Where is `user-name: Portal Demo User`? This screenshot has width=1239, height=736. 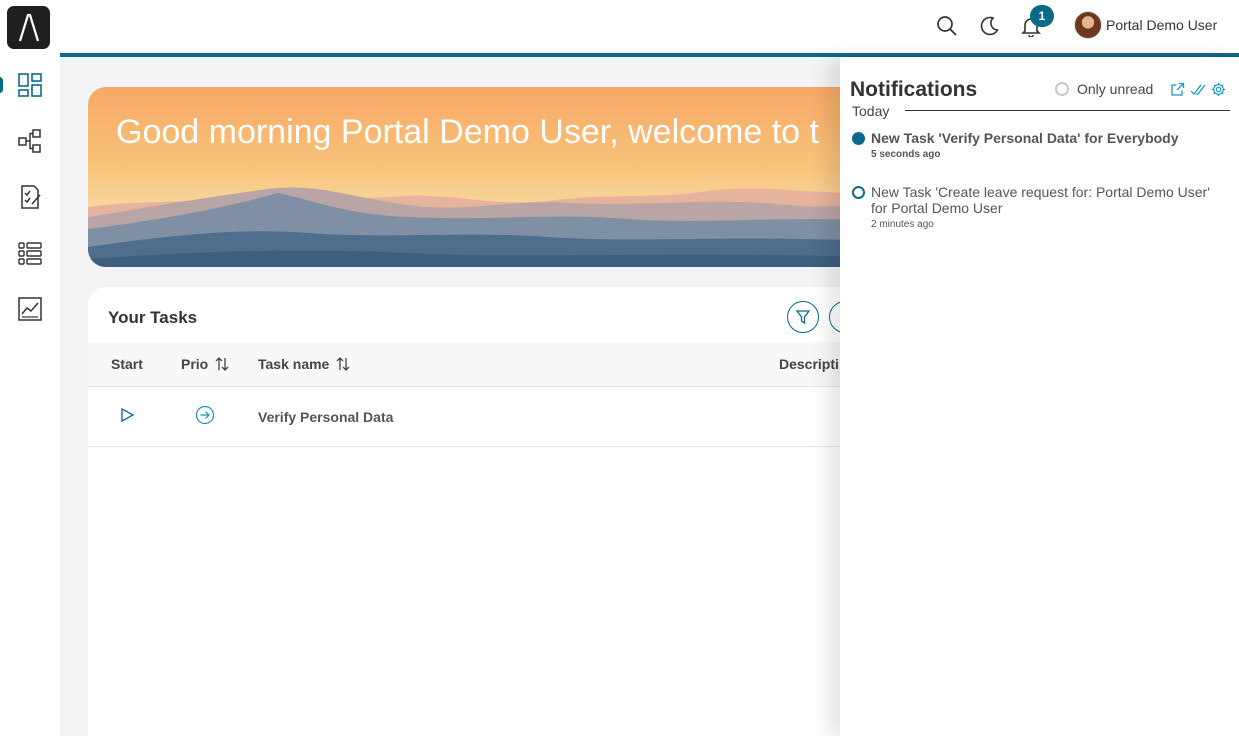 user-name: Portal Demo User is located at coordinates (1162, 25).